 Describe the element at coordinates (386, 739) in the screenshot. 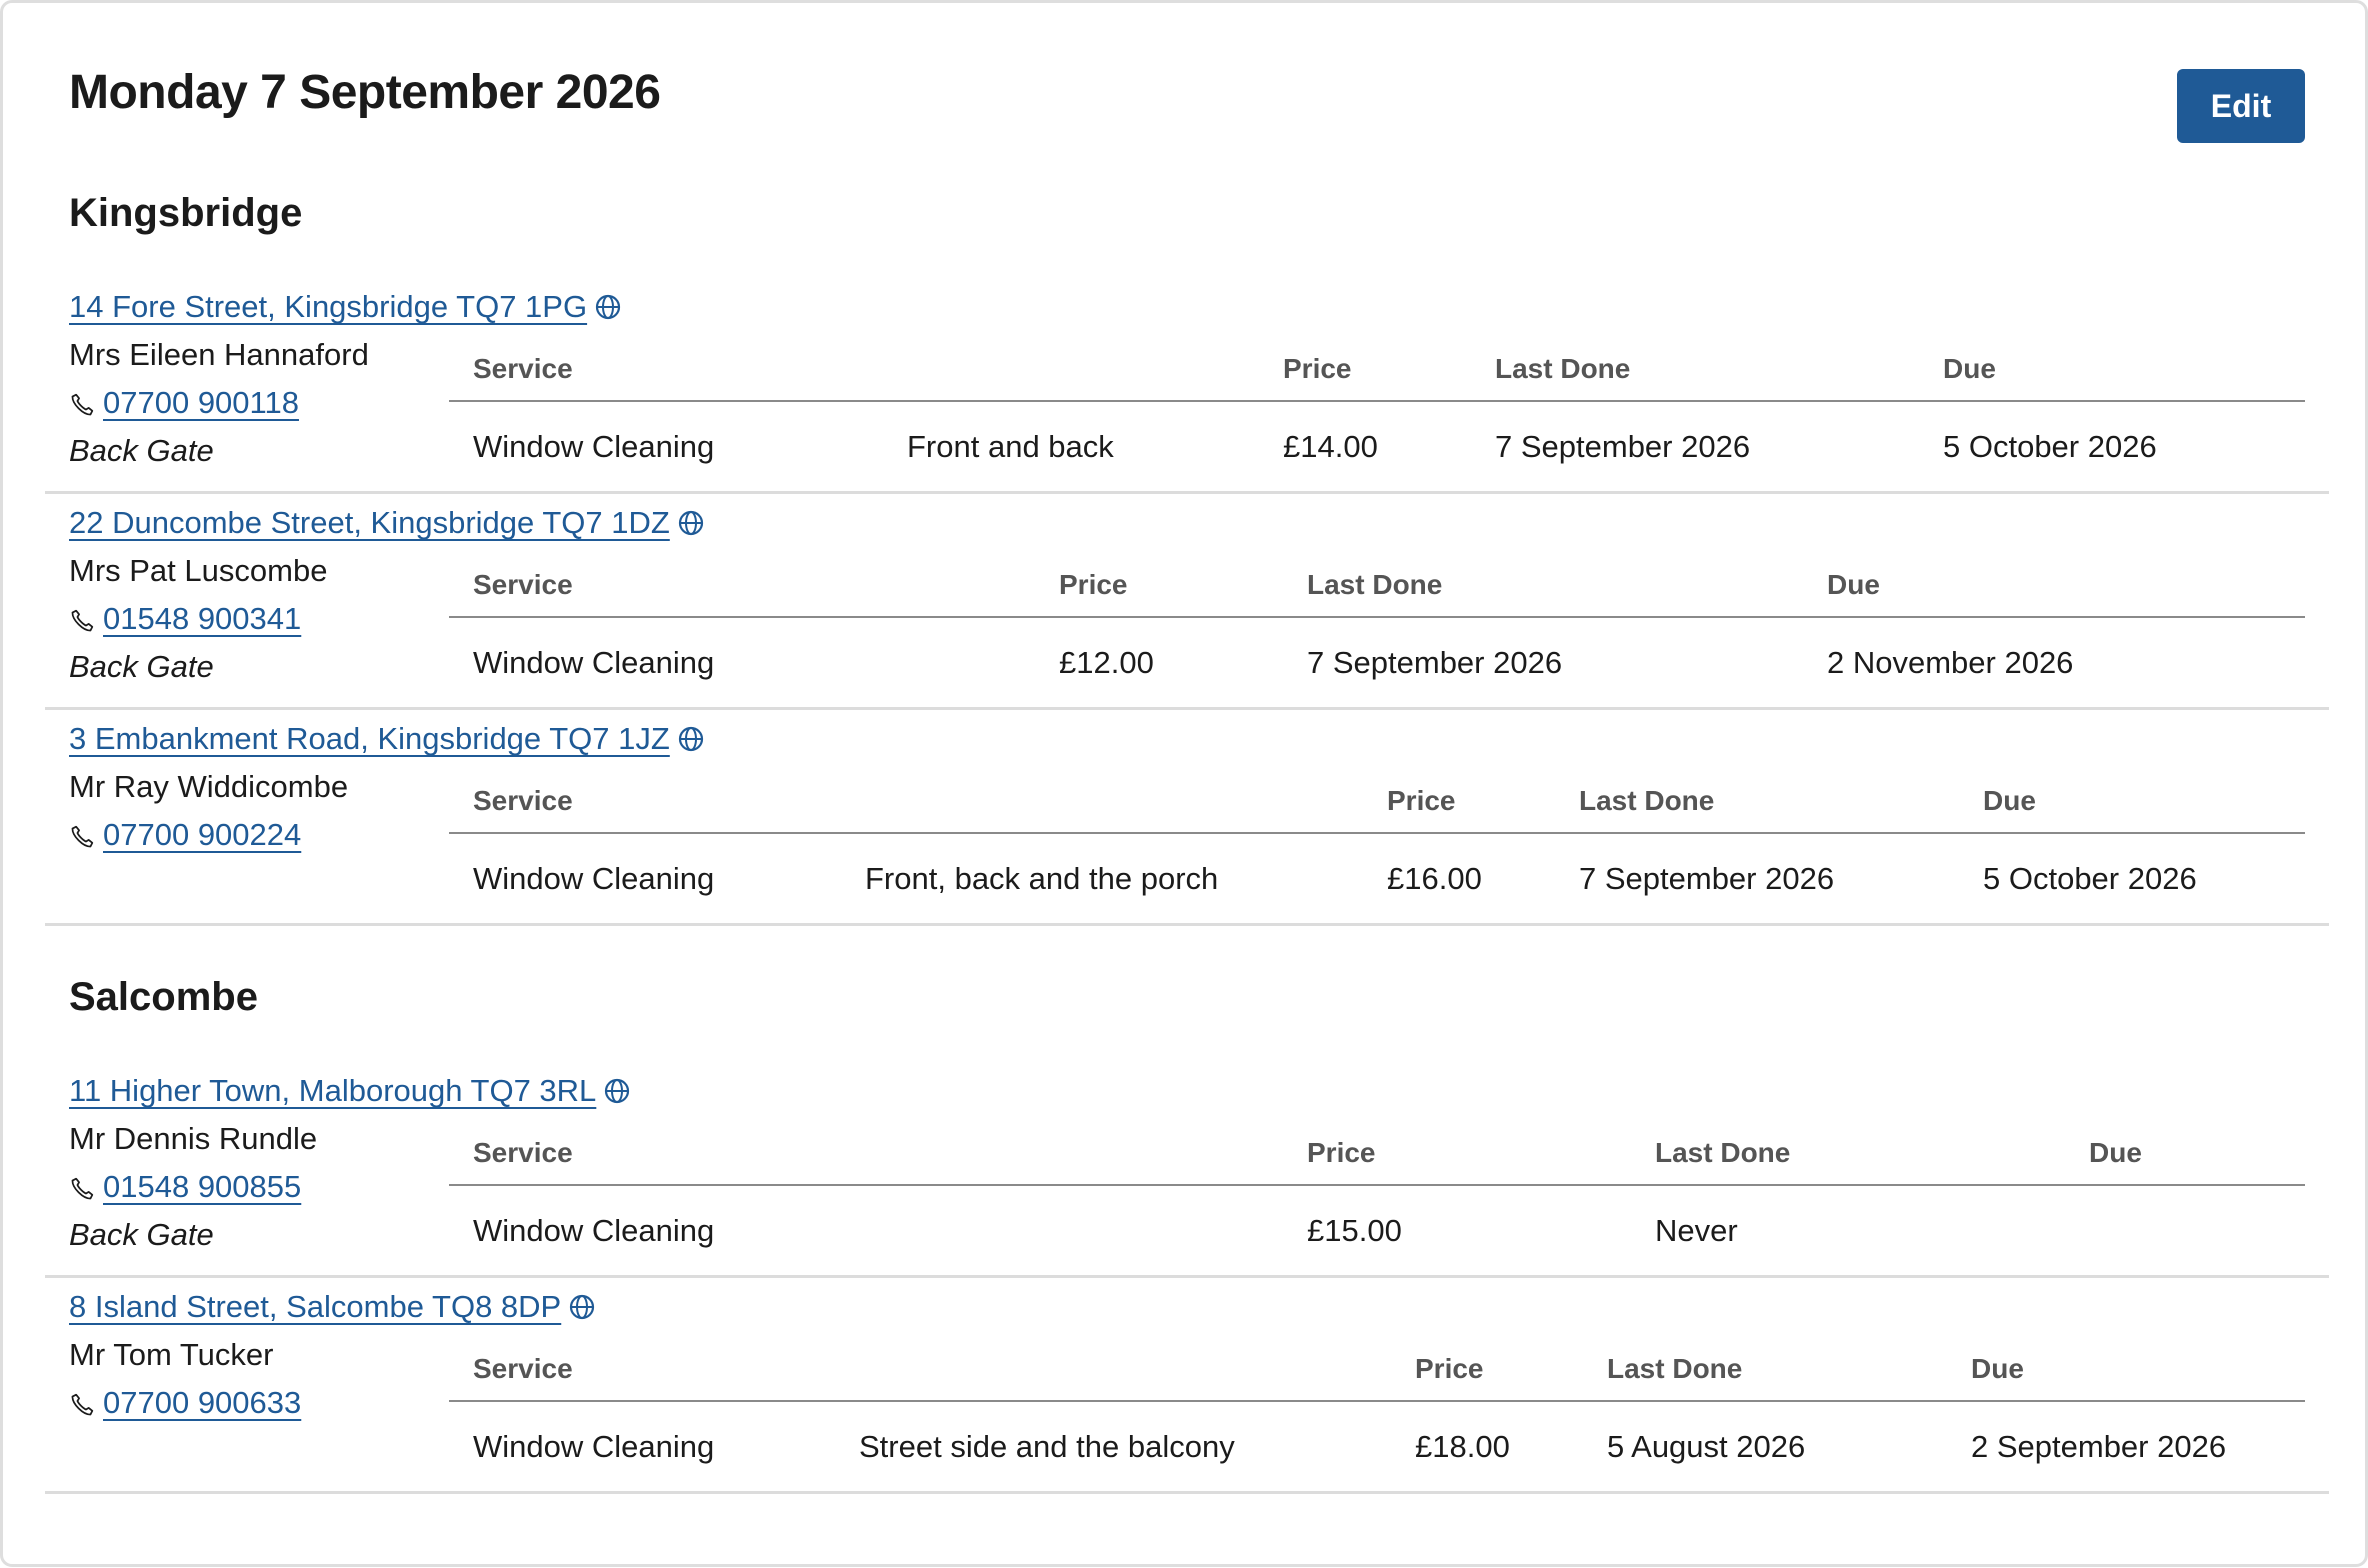

I see `address-link: 3 Embankment Road, Kingsbridge TQ7 1JZ` at that location.